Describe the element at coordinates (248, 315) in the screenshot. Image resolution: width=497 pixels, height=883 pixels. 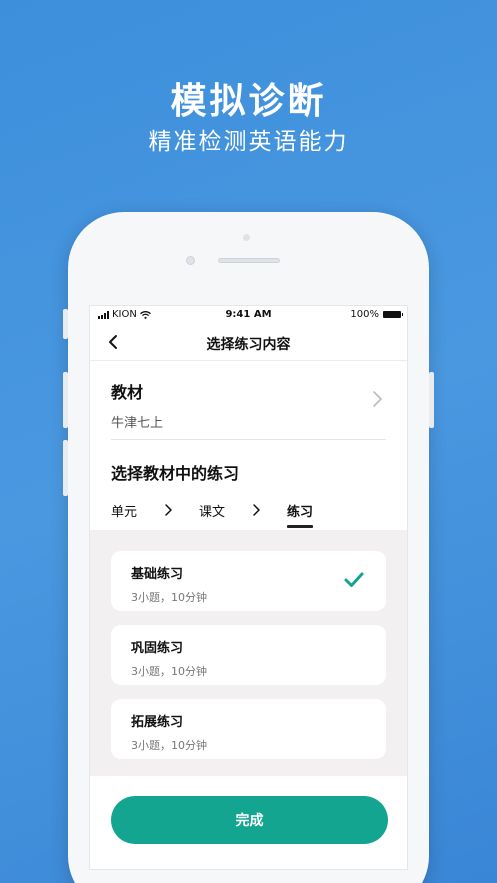
I see `status-bar: KION 9:41 AM 100%` at that location.